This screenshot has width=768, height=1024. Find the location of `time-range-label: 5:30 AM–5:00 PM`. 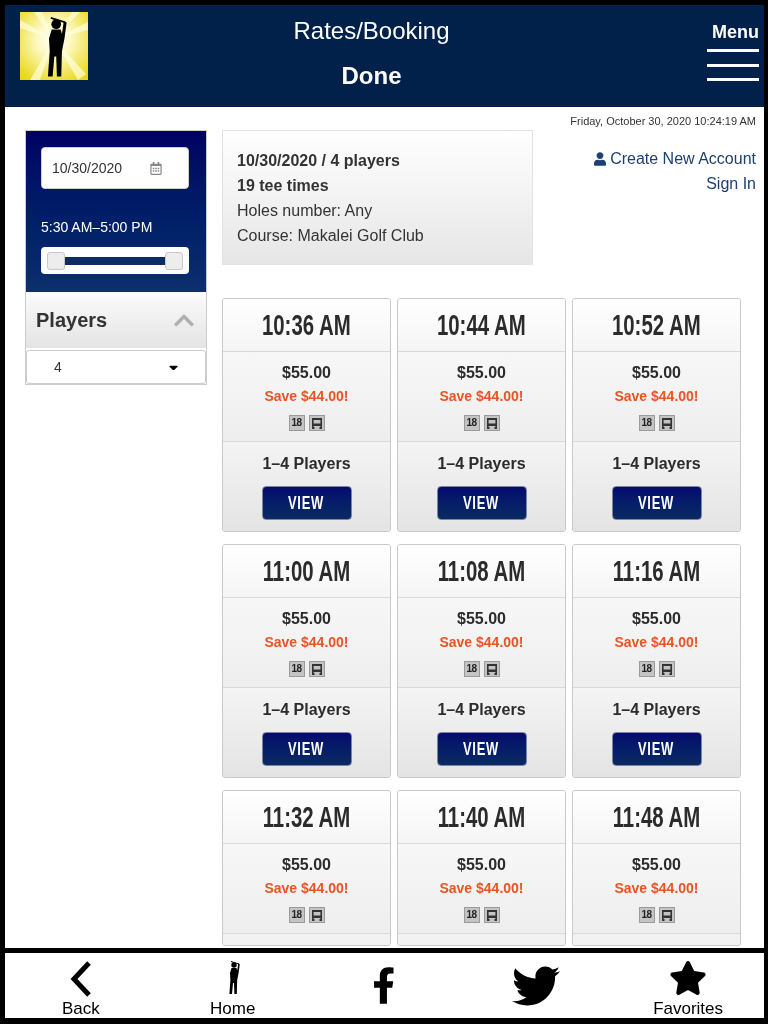

time-range-label: 5:30 AM–5:00 PM is located at coordinates (97, 227).